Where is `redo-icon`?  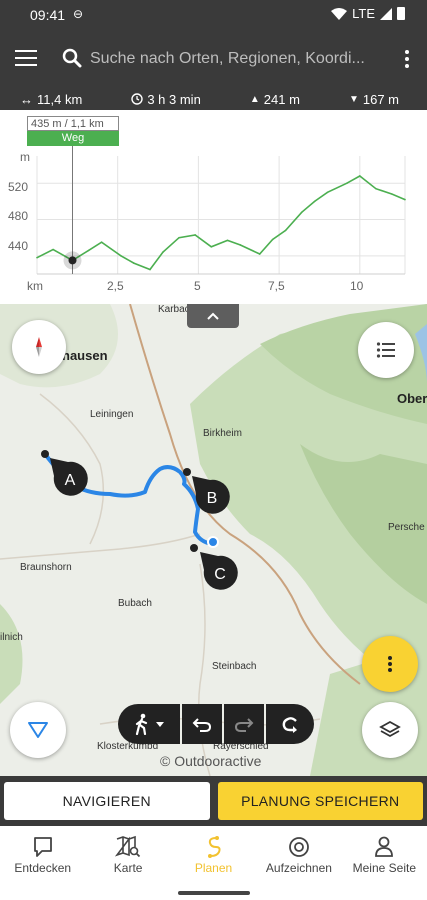
redo-icon is located at coordinates (244, 725).